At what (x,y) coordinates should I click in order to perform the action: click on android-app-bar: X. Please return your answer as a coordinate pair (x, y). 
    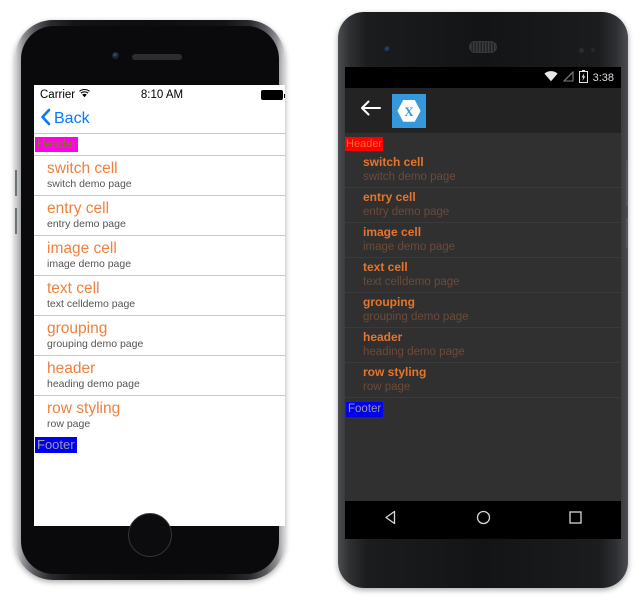
    Looking at the image, I should click on (483, 110).